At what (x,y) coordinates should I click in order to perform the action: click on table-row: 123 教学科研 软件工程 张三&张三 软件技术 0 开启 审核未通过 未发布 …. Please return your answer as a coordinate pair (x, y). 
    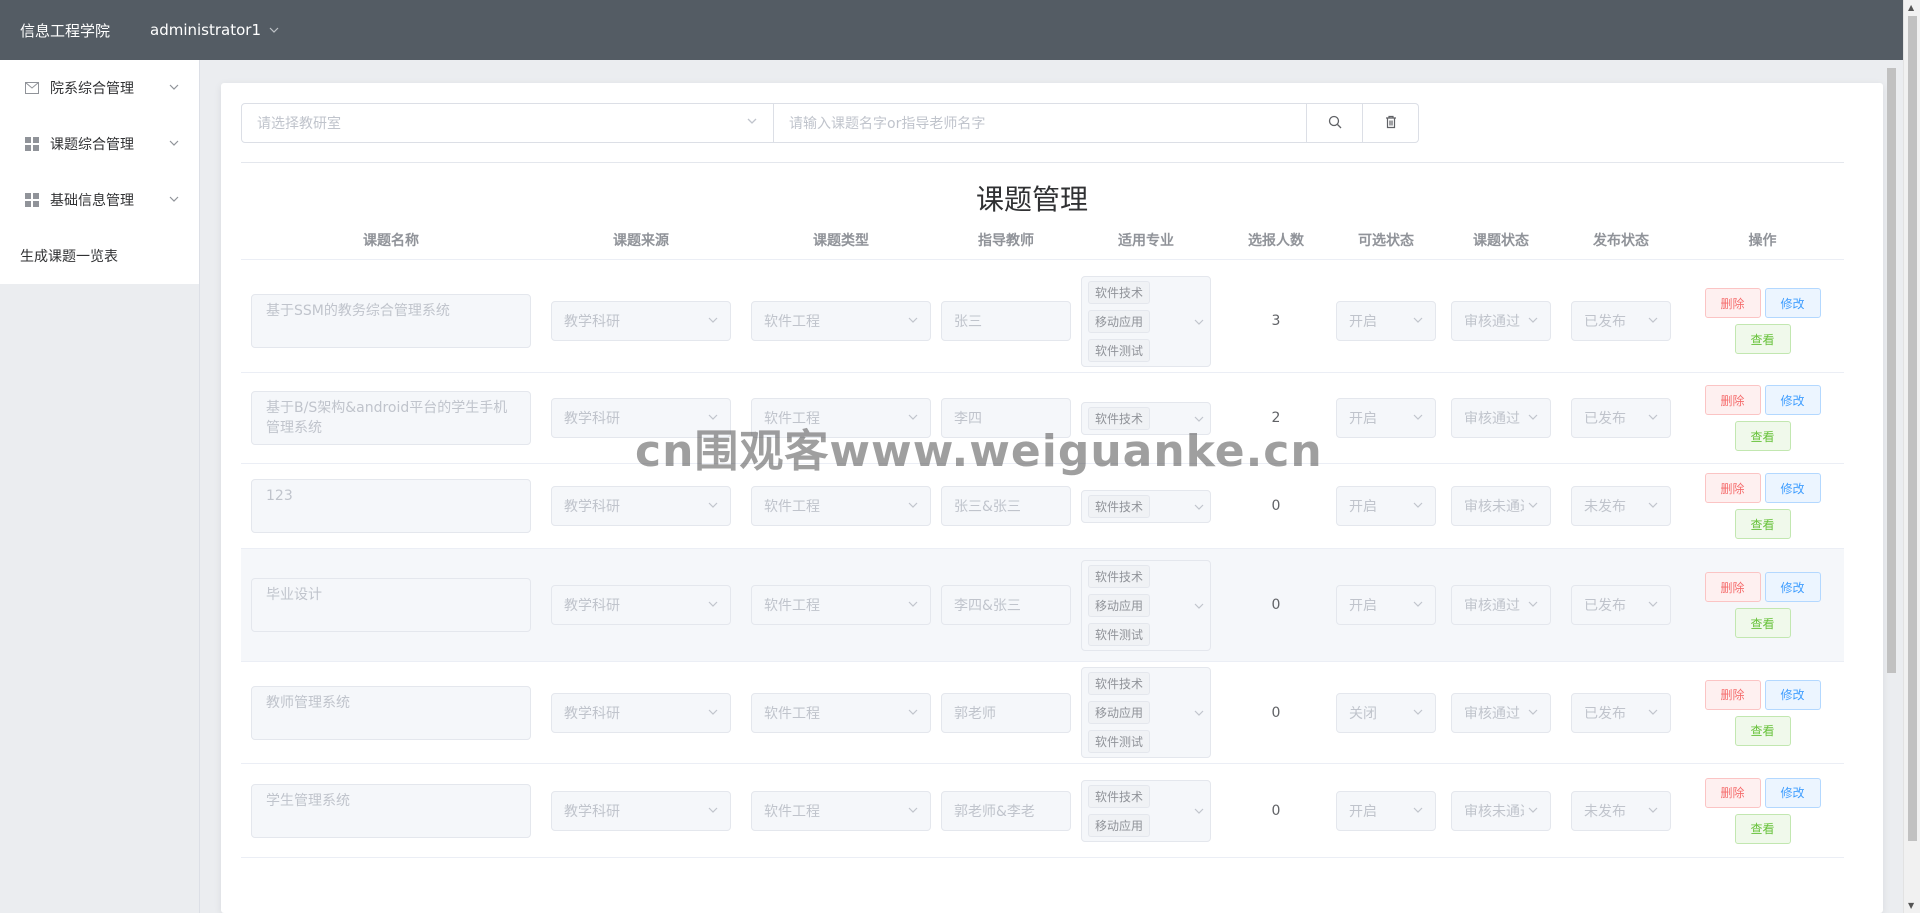
    Looking at the image, I should click on (1042, 506).